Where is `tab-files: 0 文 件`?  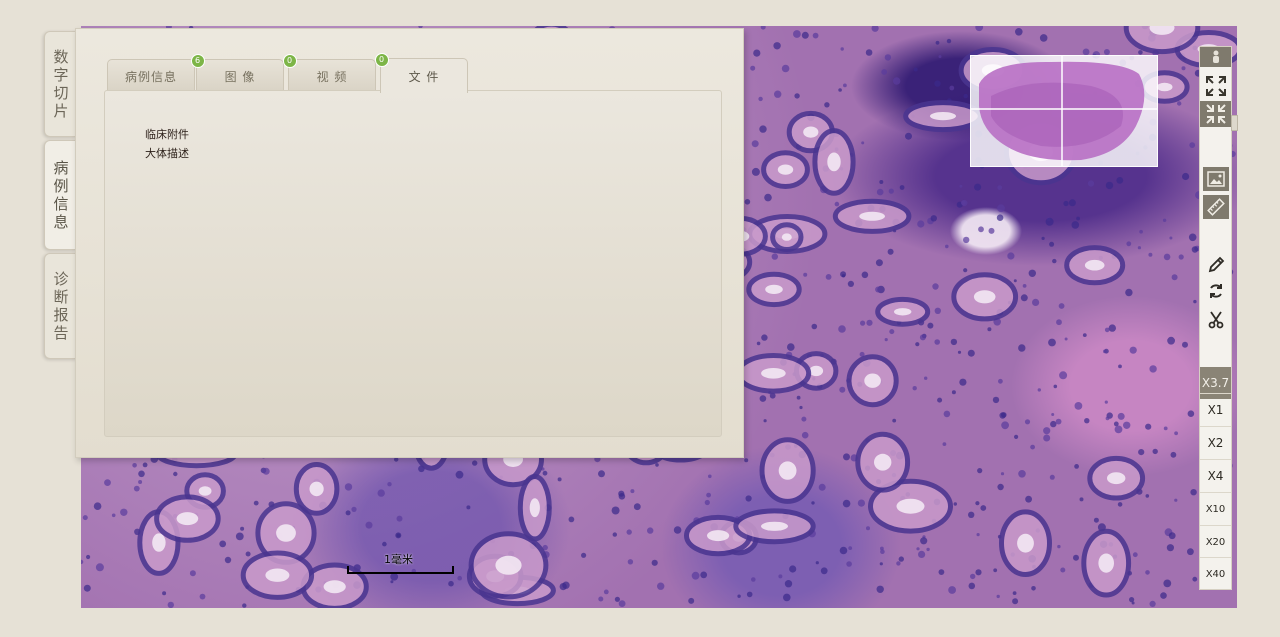 tab-files: 0 文 件 is located at coordinates (421, 73).